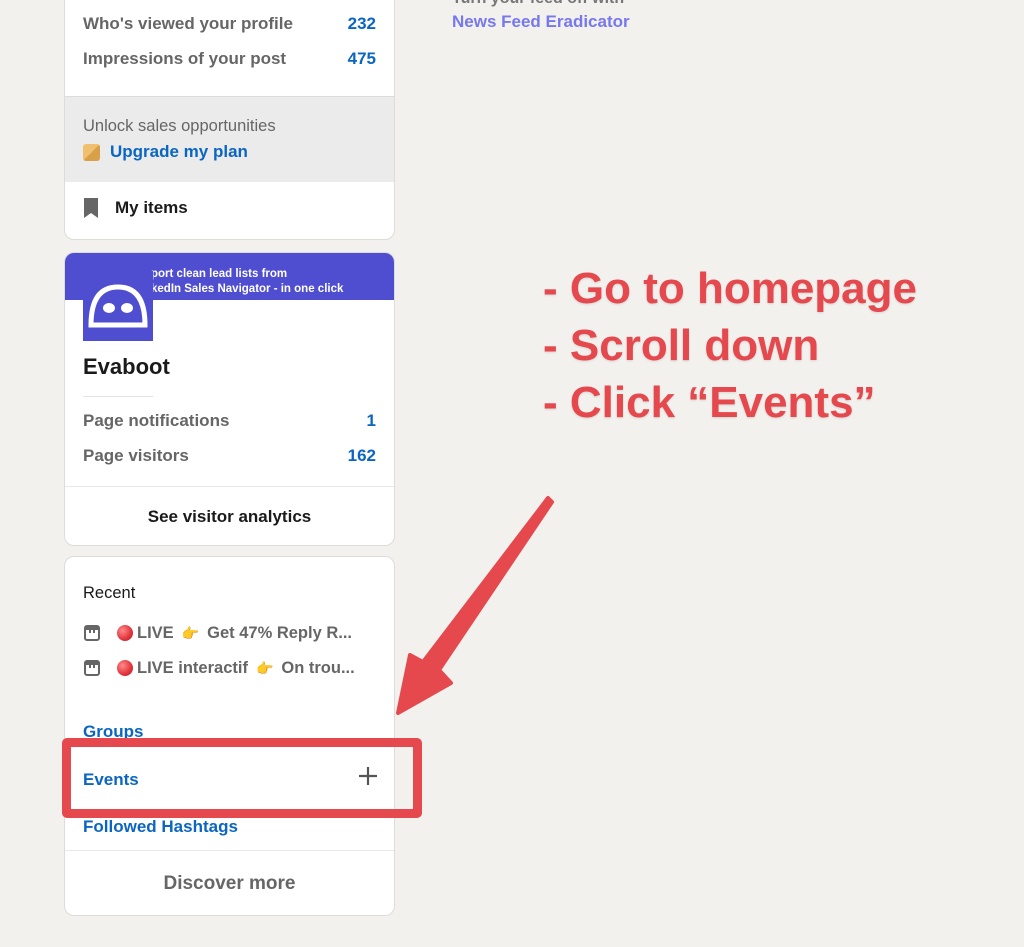  What do you see at coordinates (541, 22) in the screenshot?
I see `news-feed-eradicator-link: News Feed Eradicator` at bounding box center [541, 22].